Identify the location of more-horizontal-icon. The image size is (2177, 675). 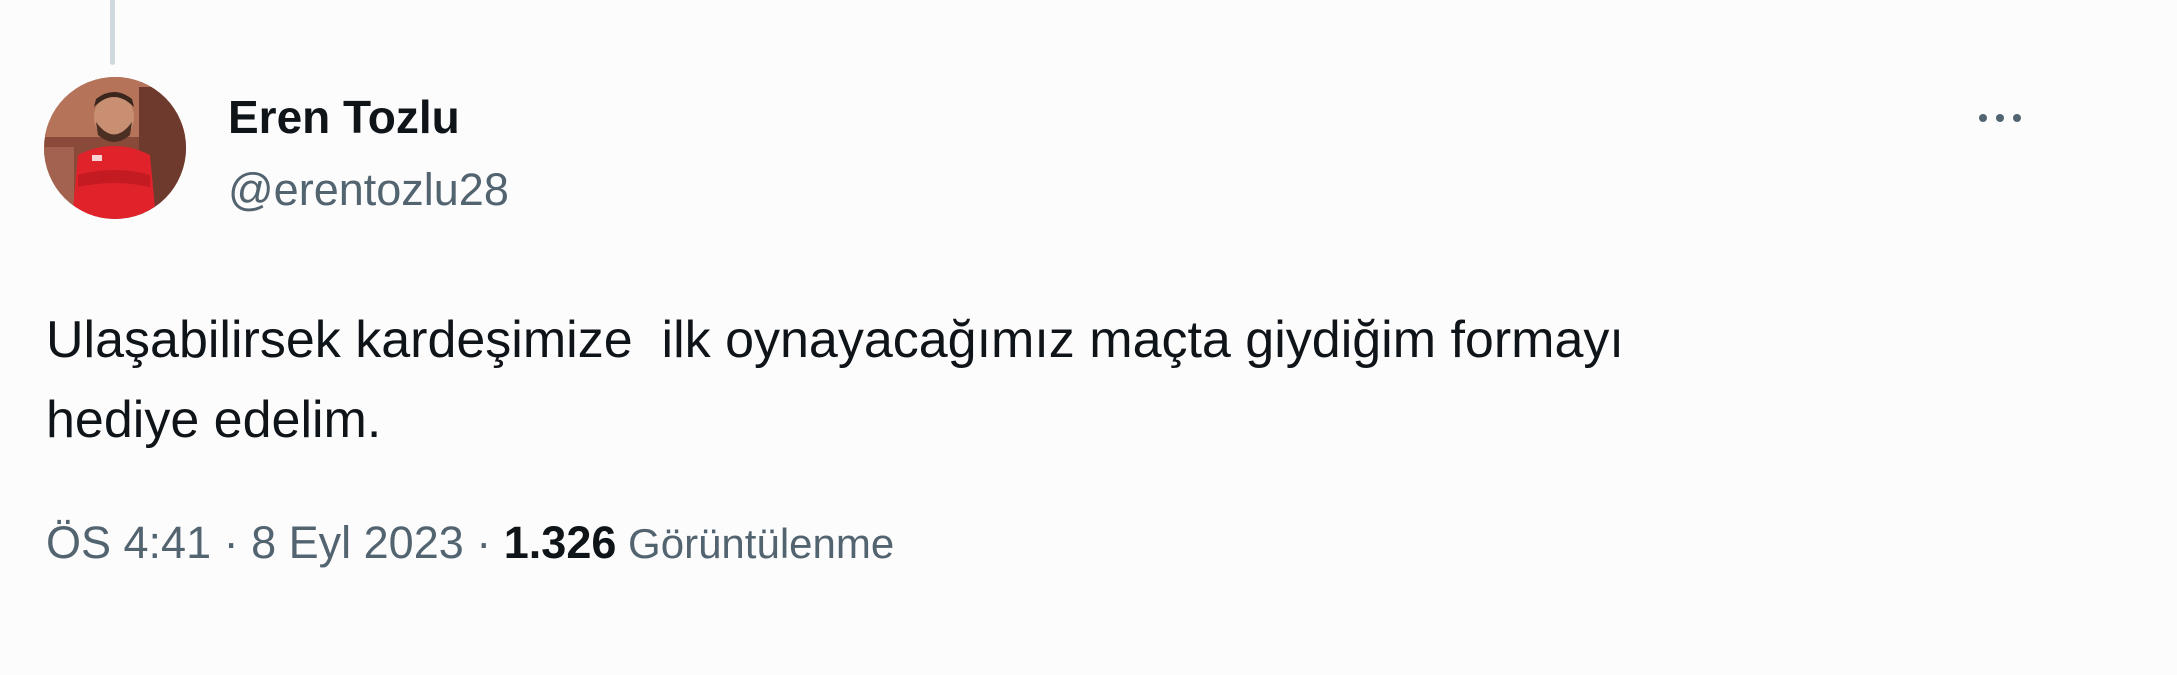
(2000, 118).